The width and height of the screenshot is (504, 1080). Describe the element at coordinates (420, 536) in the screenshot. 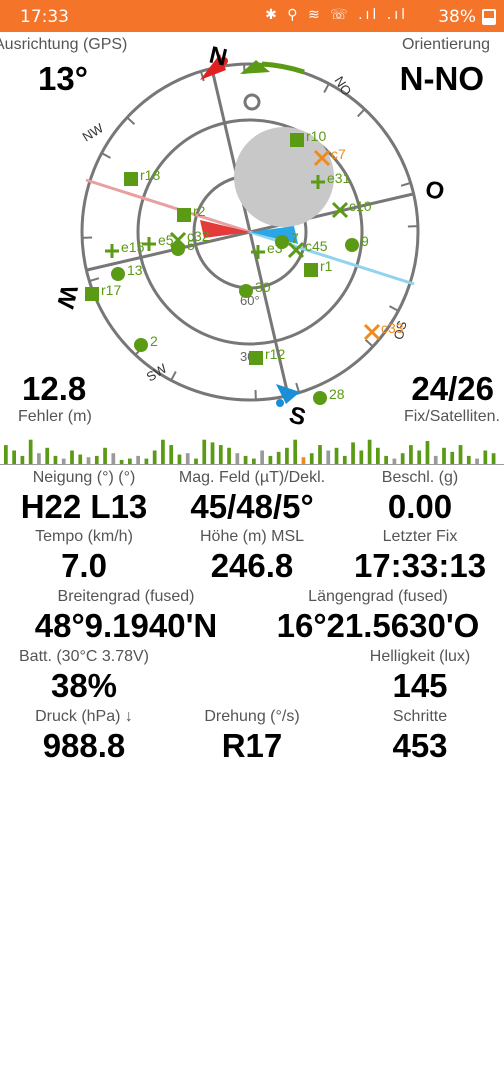

I see `last-fix-label: Letzter Fix` at that location.